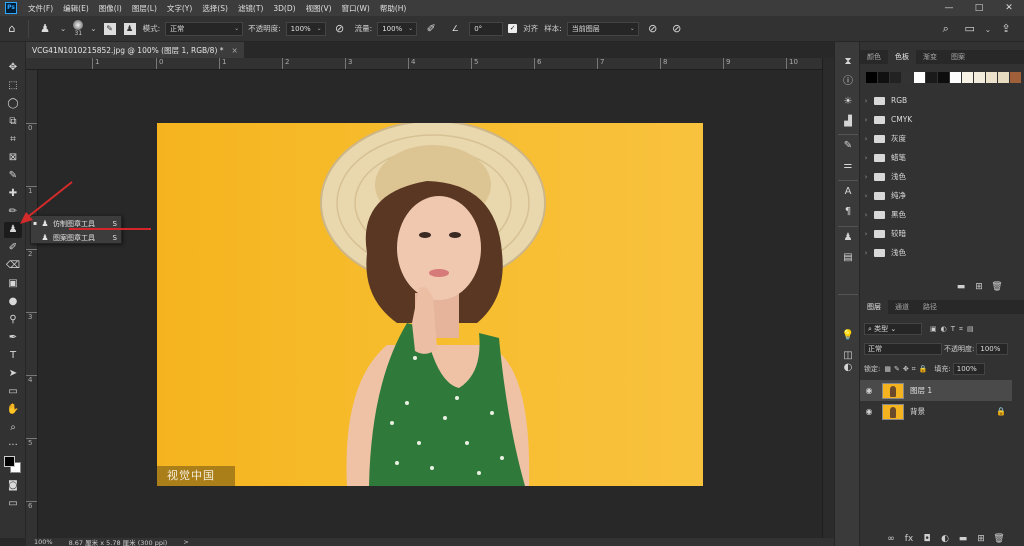 The height and width of the screenshot is (546, 1024). Describe the element at coordinates (828, 298) in the screenshot. I see `vertical-scrollbar` at that location.